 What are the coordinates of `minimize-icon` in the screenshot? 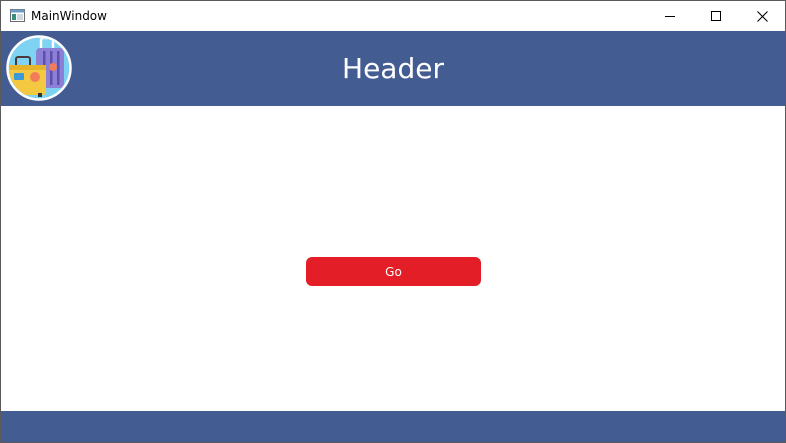 It's located at (670, 16).